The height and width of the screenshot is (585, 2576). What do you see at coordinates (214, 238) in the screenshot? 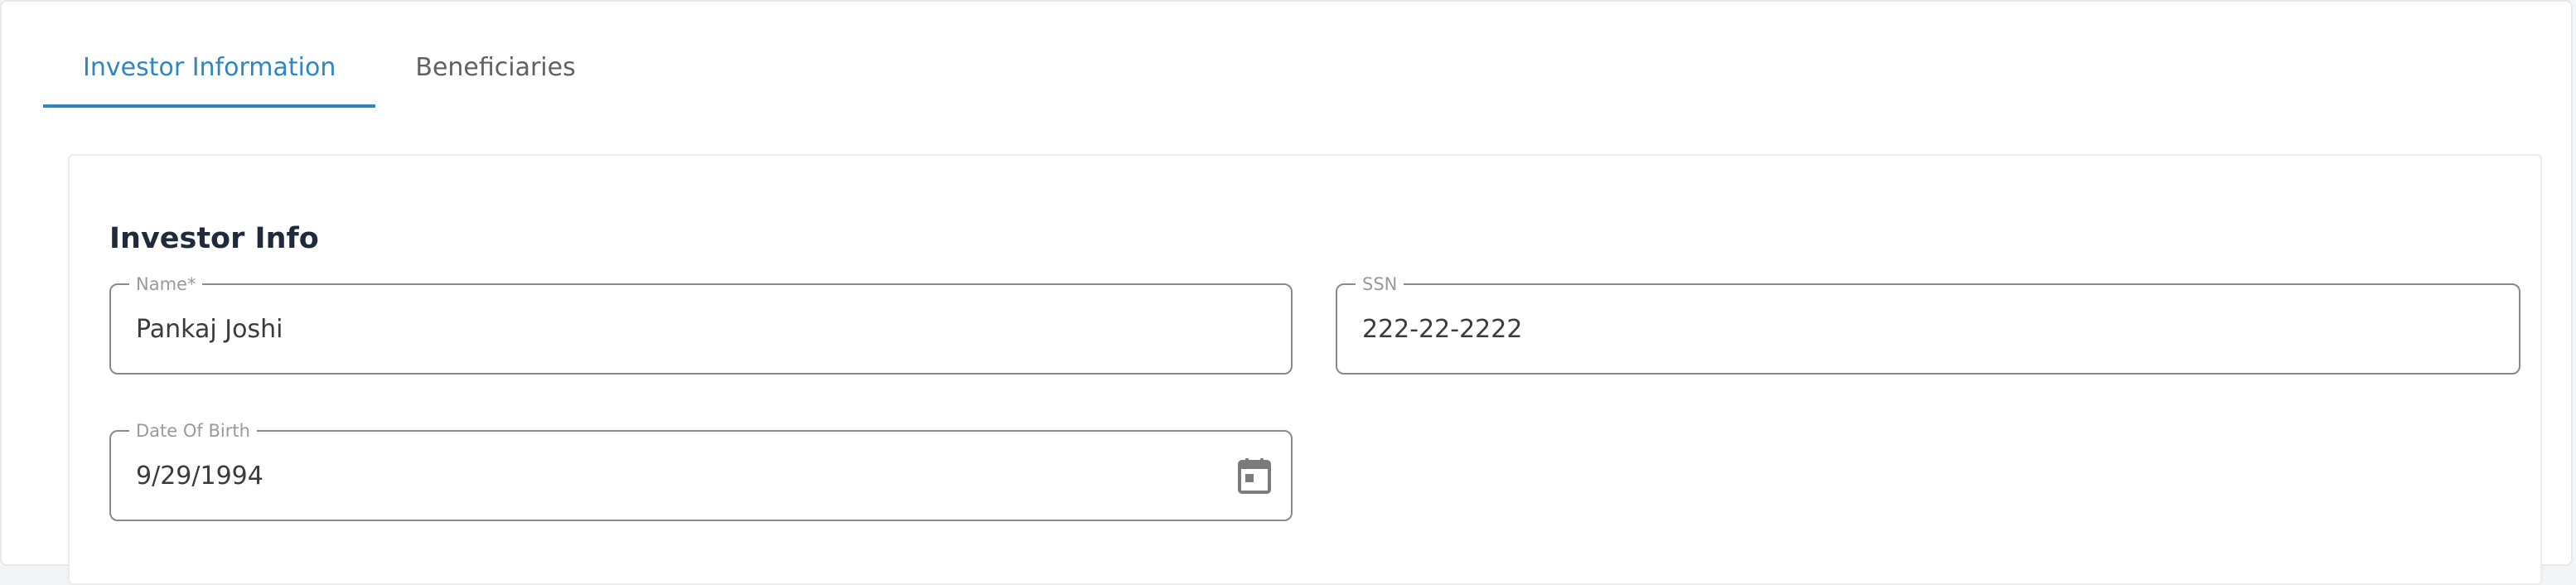
I see `section-title: Investor Info` at bounding box center [214, 238].